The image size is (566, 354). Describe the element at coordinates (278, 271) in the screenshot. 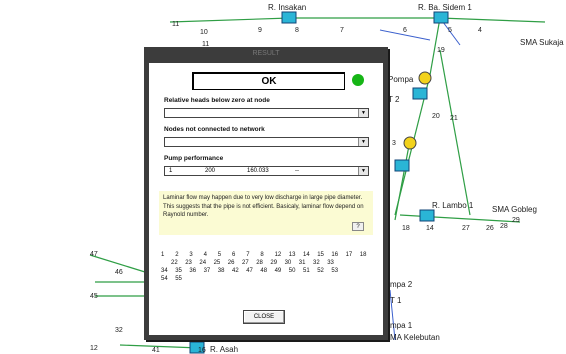

I see `node-id: 49` at that location.